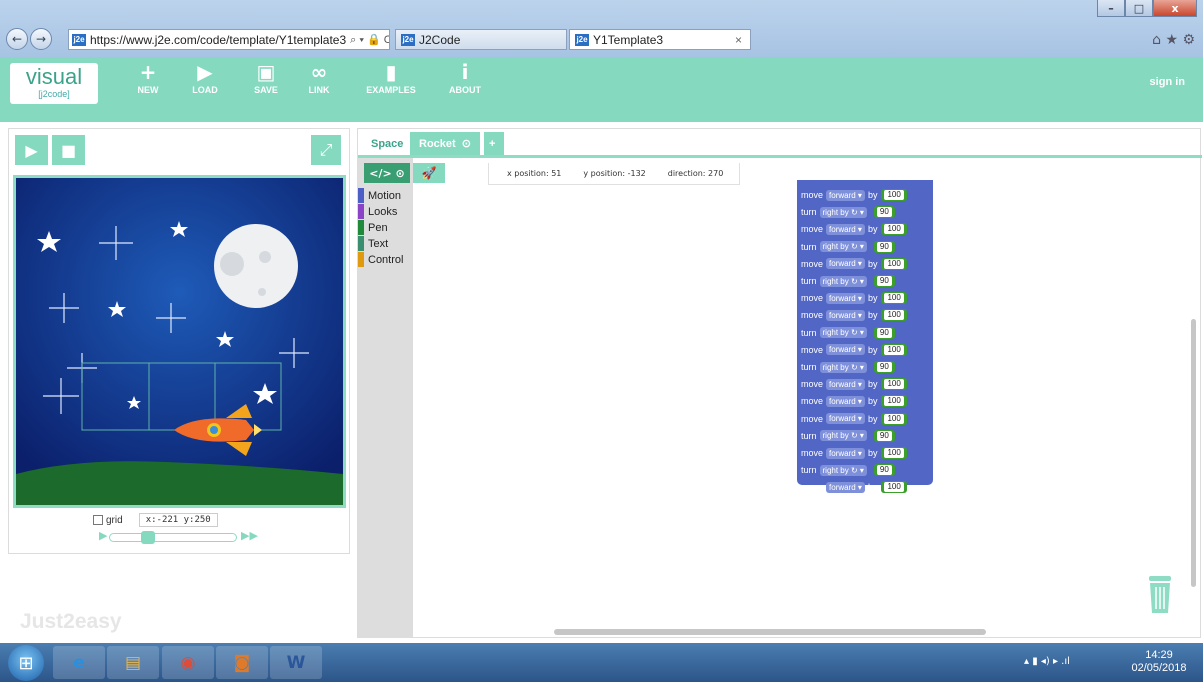  I want to click on speed-slider: ▶ ▶▶, so click(179, 537).